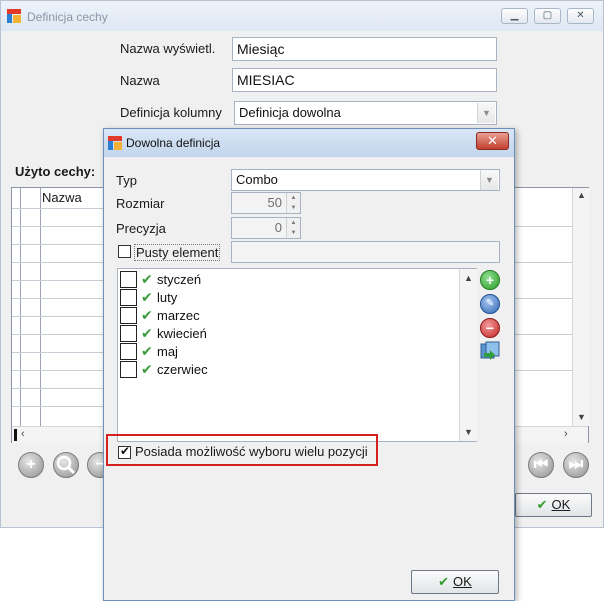  What do you see at coordinates (124, 251) in the screenshot?
I see `empty-element-checkbox` at bounding box center [124, 251].